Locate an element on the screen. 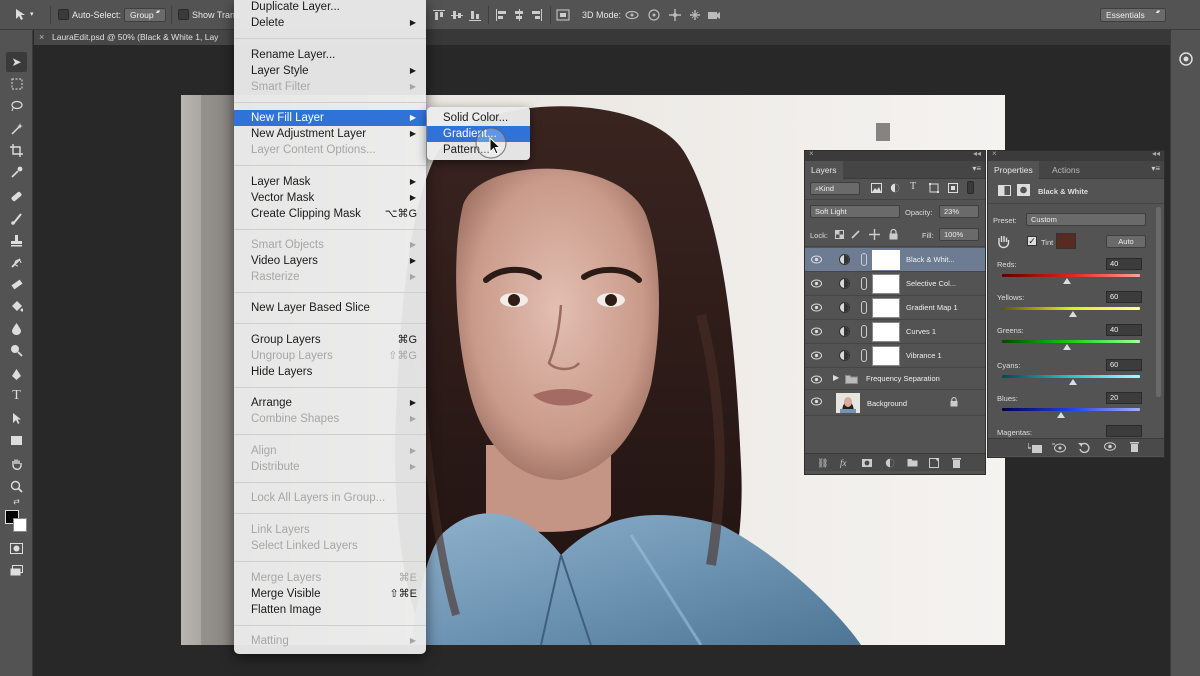 The width and height of the screenshot is (1200, 676). new-adjustment-icon is located at coordinates (890, 463).